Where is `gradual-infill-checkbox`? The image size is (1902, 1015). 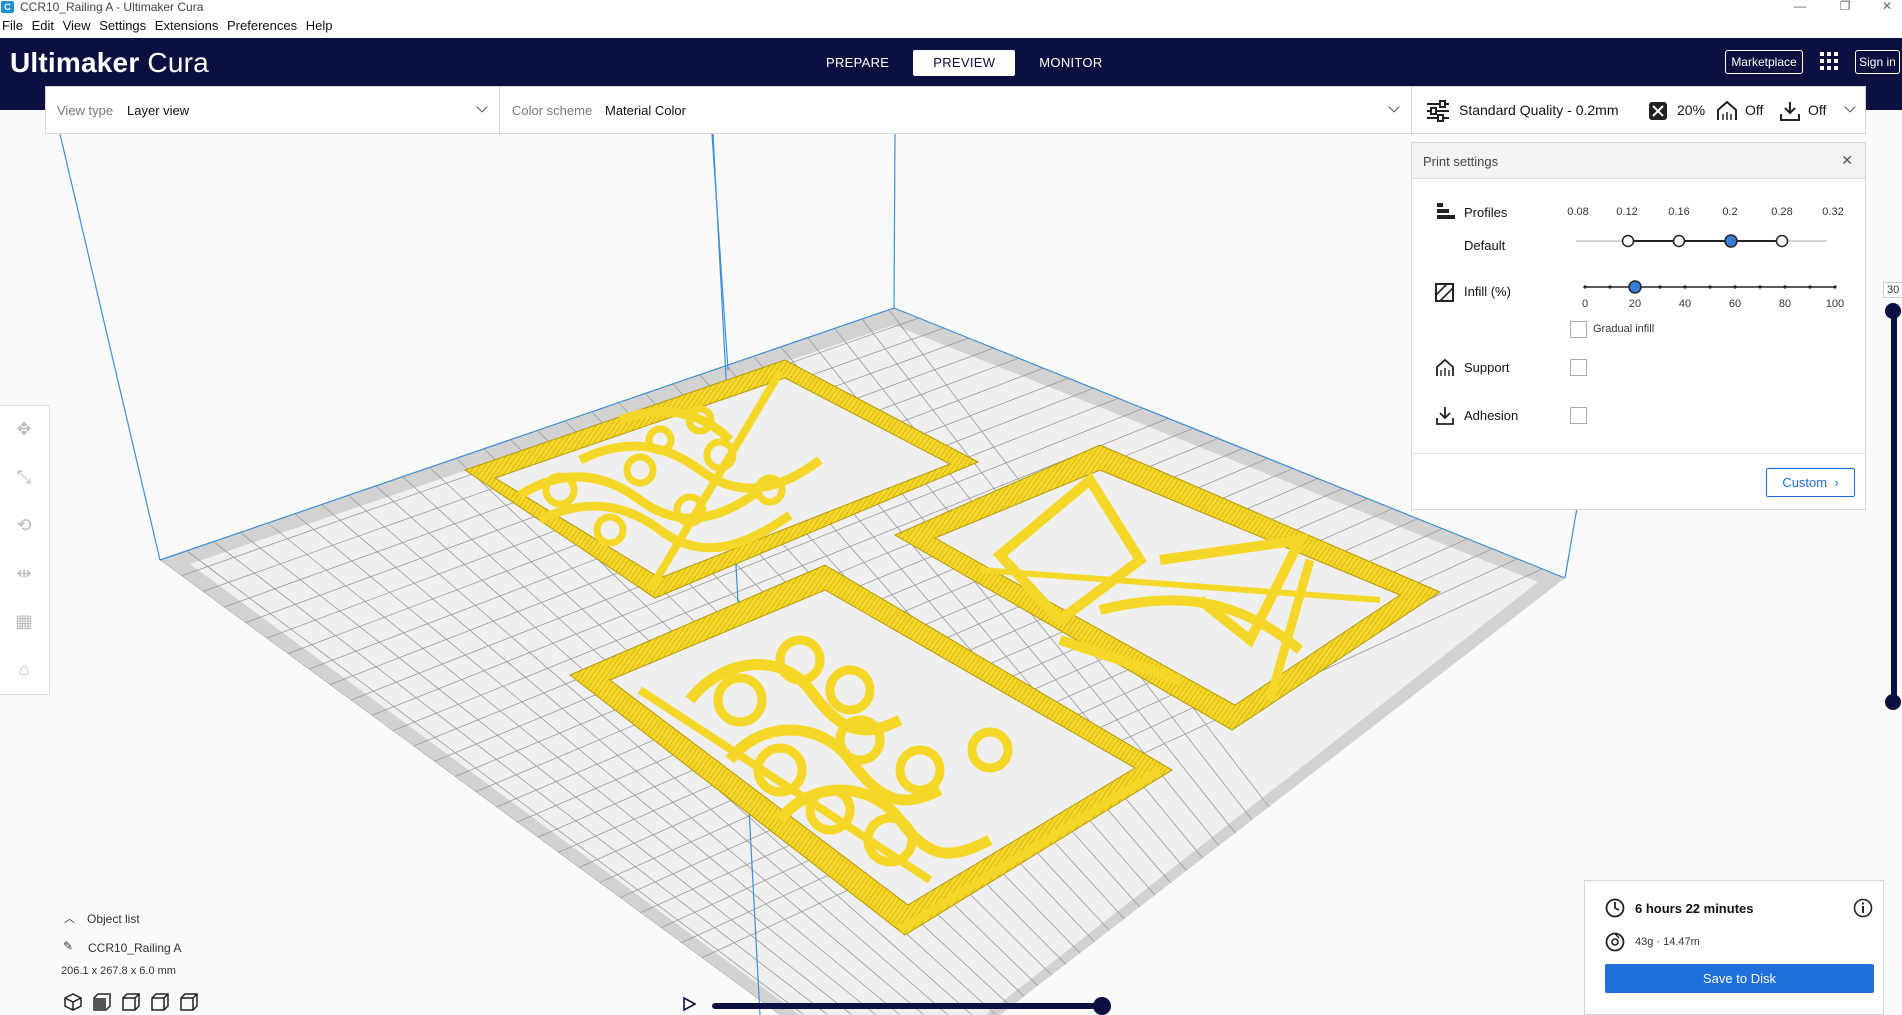 gradual-infill-checkbox is located at coordinates (1578, 329).